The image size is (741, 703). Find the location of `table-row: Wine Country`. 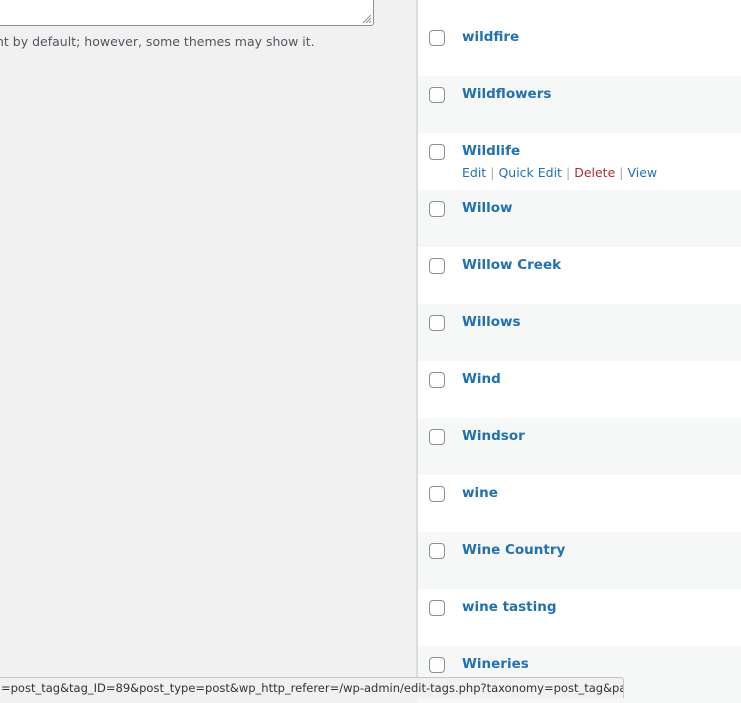

table-row: Wine Country is located at coordinates (579, 560).